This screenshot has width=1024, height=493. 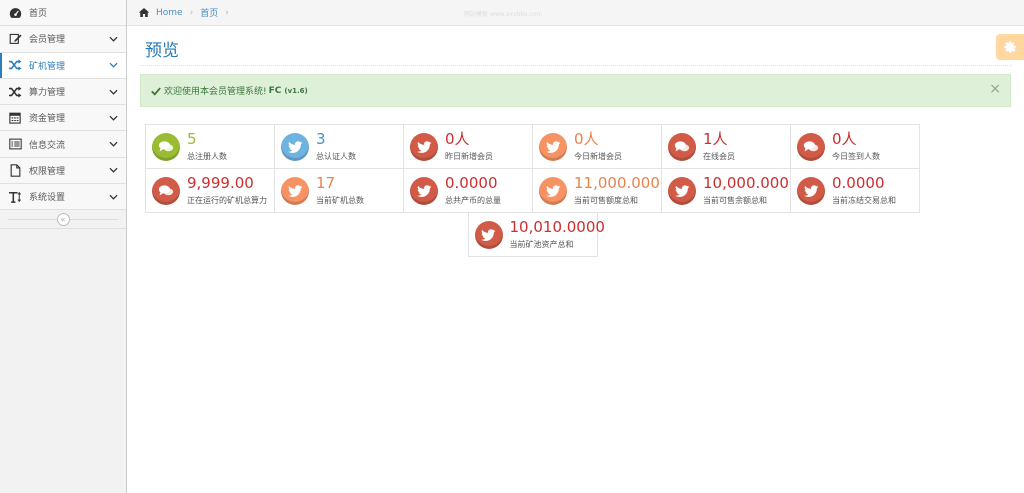 What do you see at coordinates (606, 200) in the screenshot?
I see `stat-caption: 当前可售额度总和` at bounding box center [606, 200].